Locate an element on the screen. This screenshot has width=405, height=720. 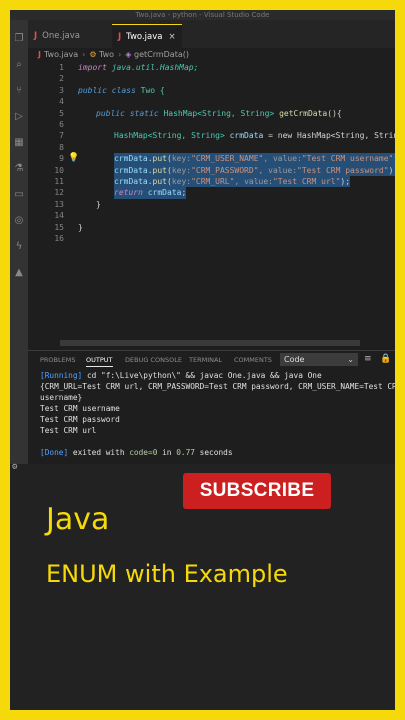
remote-icon: ▭ is located at coordinates (19, 195).